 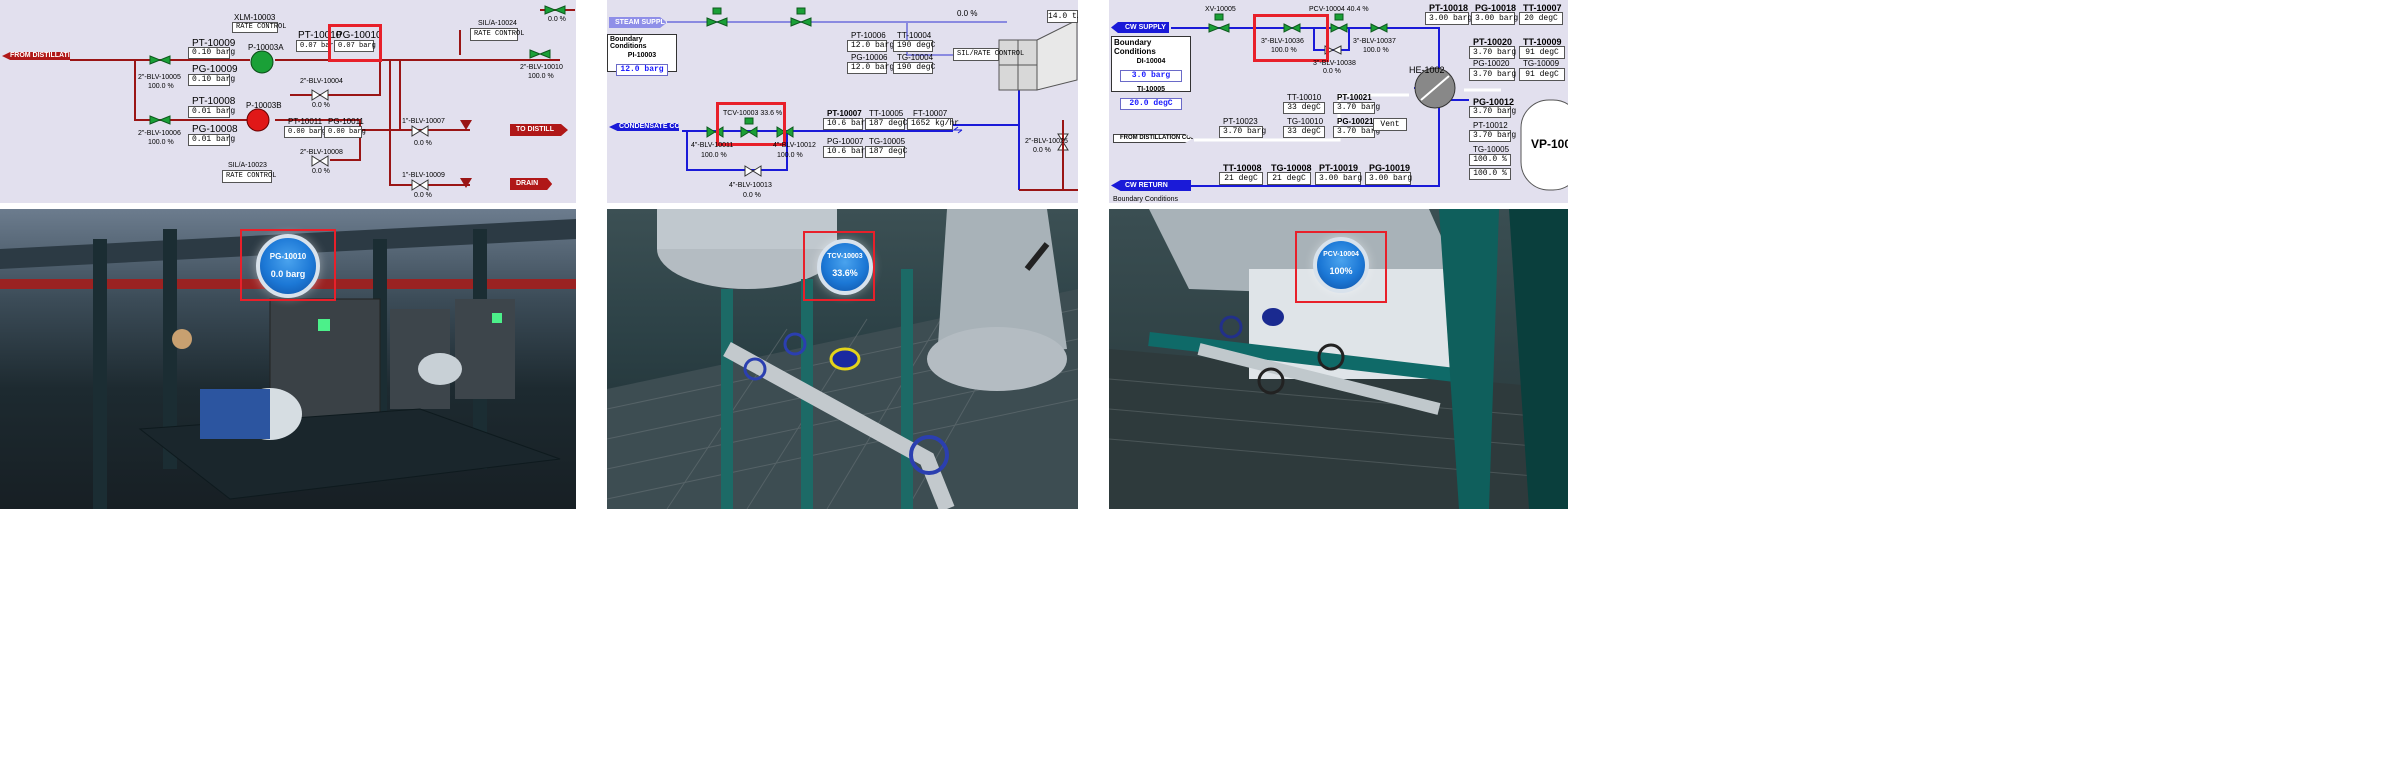 What do you see at coordinates (1427, 70) in the screenshot?
I see `hx-label: HE-1002` at bounding box center [1427, 70].